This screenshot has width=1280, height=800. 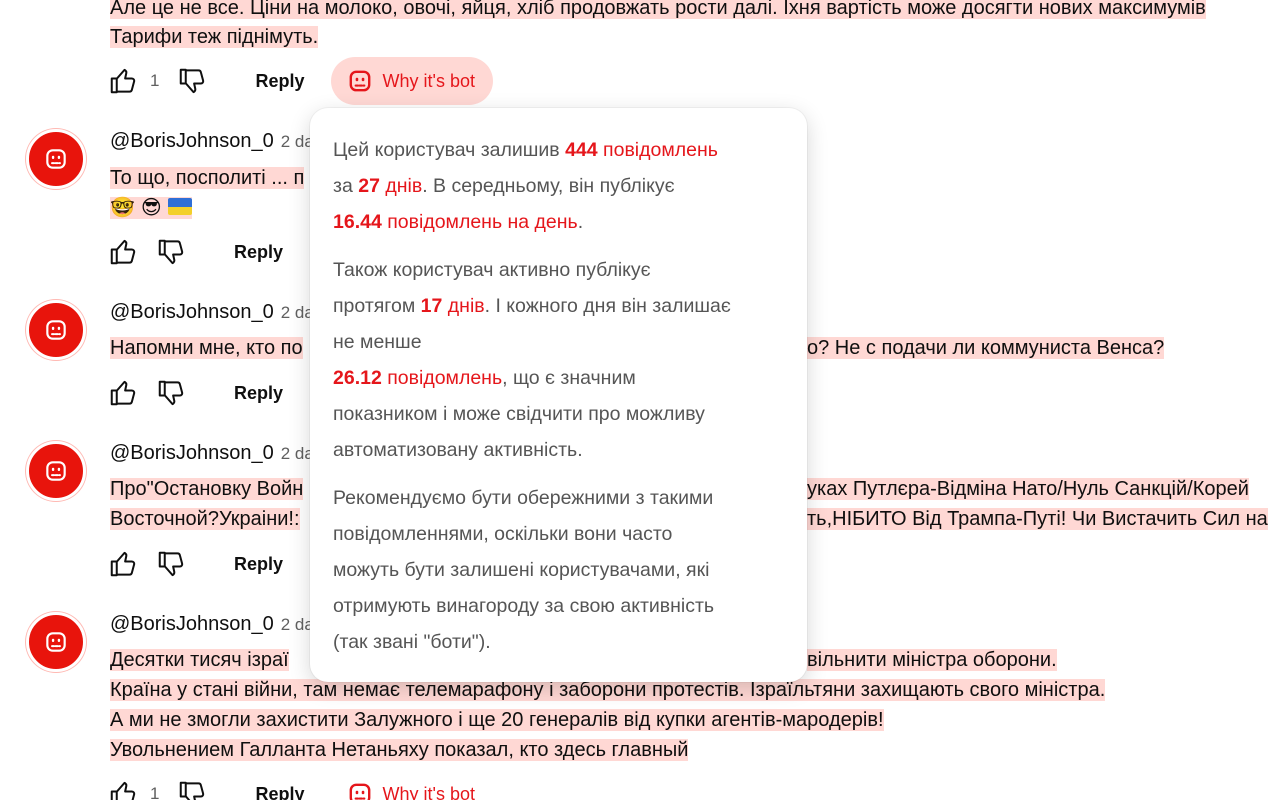 I want to click on days-count: 27, so click(x=369, y=186).